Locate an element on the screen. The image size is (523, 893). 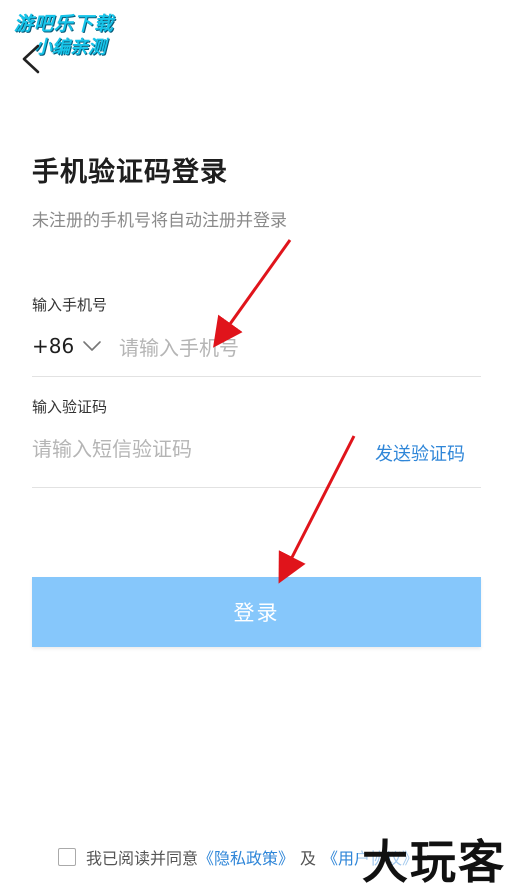
agreement-prefix: 我已阅读并同意 is located at coordinates (142, 858).